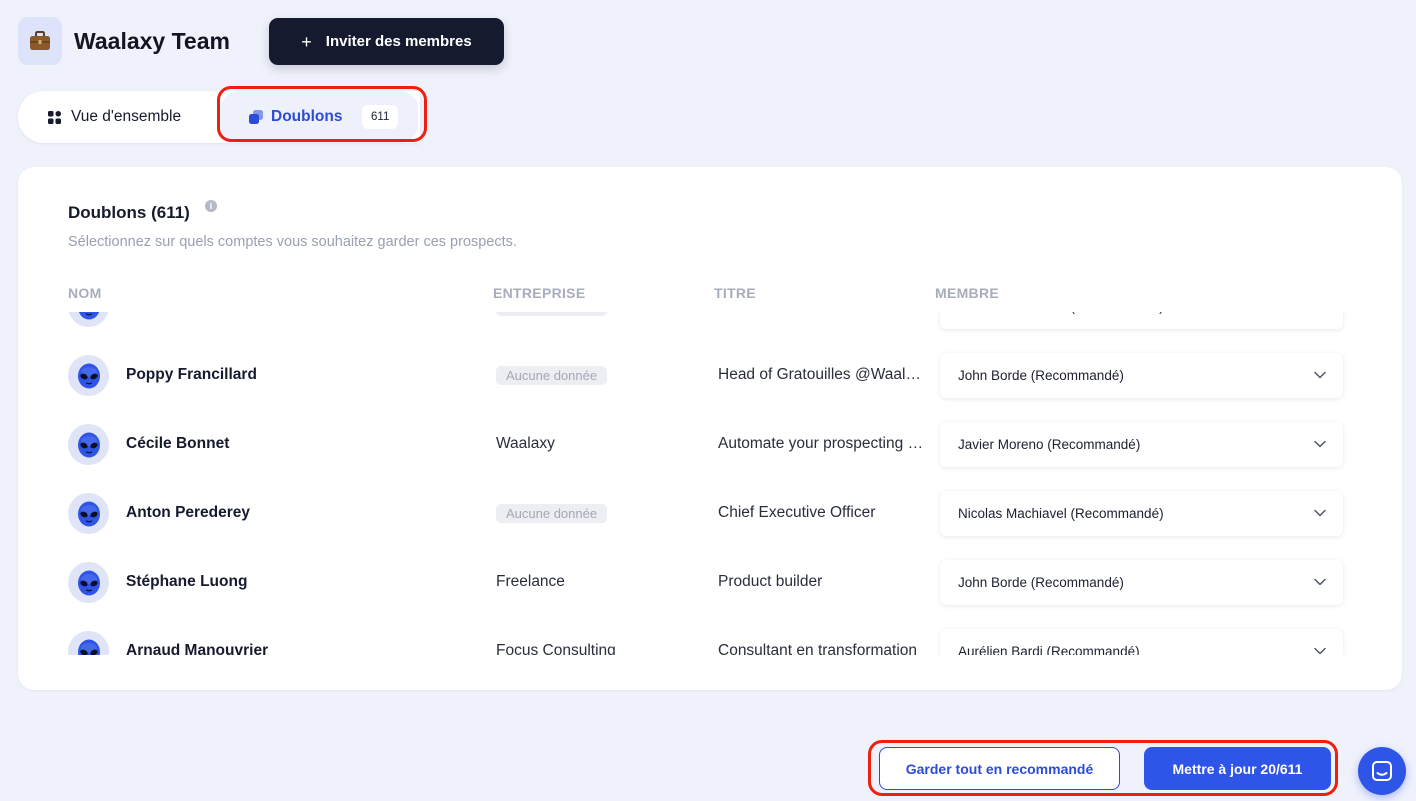  I want to click on tab-bar: Vue d'ensemble Doublons 611, so click(219, 117).